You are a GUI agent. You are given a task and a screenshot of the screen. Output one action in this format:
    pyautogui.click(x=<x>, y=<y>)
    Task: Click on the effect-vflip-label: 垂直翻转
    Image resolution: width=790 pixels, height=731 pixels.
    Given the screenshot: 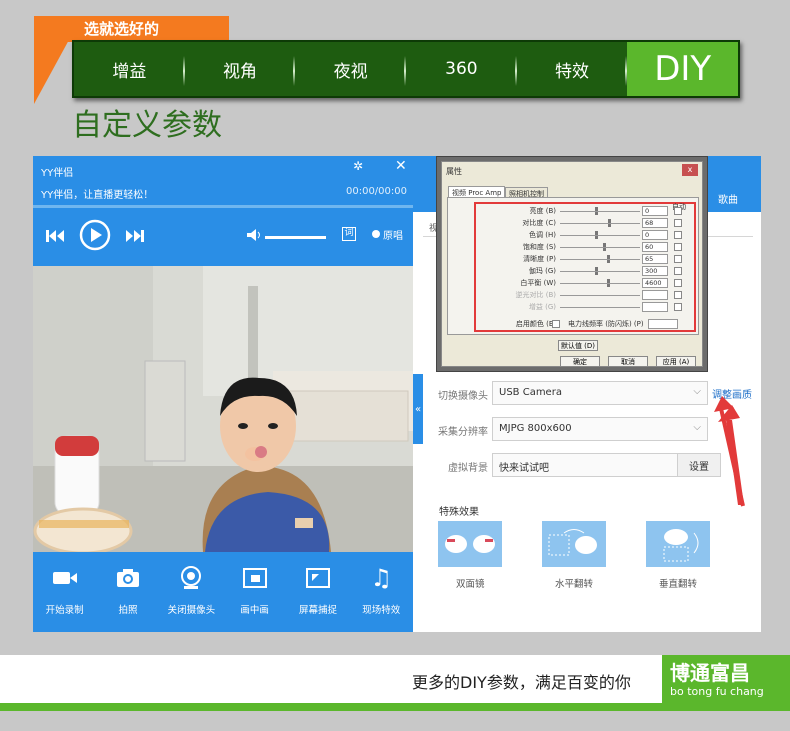 What is the action you would take?
    pyautogui.click(x=678, y=584)
    